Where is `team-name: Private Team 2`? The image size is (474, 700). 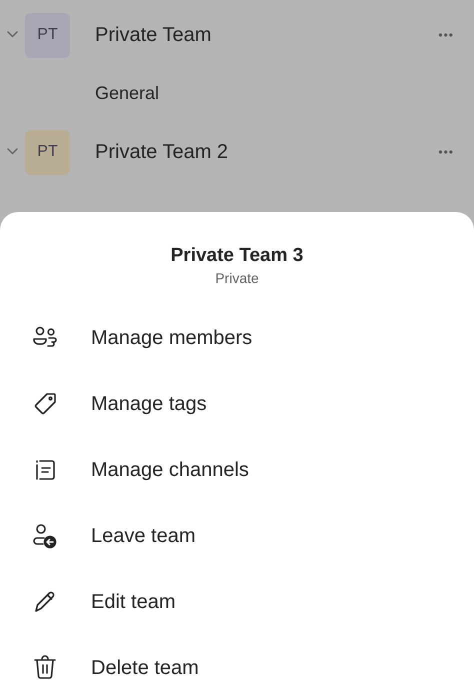
team-name: Private Team 2 is located at coordinates (266, 152).